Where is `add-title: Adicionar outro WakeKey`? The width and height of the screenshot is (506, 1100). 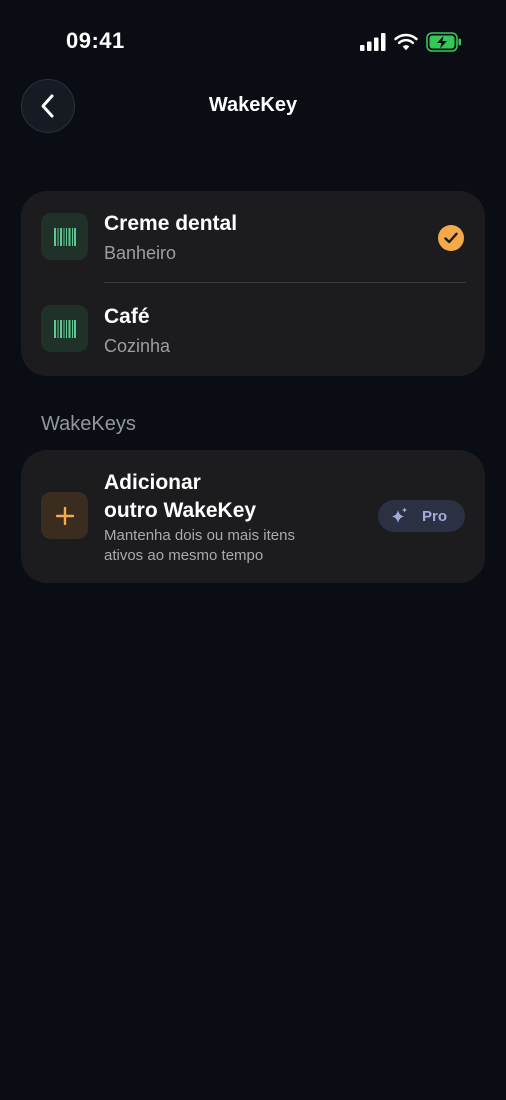 add-title: Adicionar outro WakeKey is located at coordinates (204, 497).